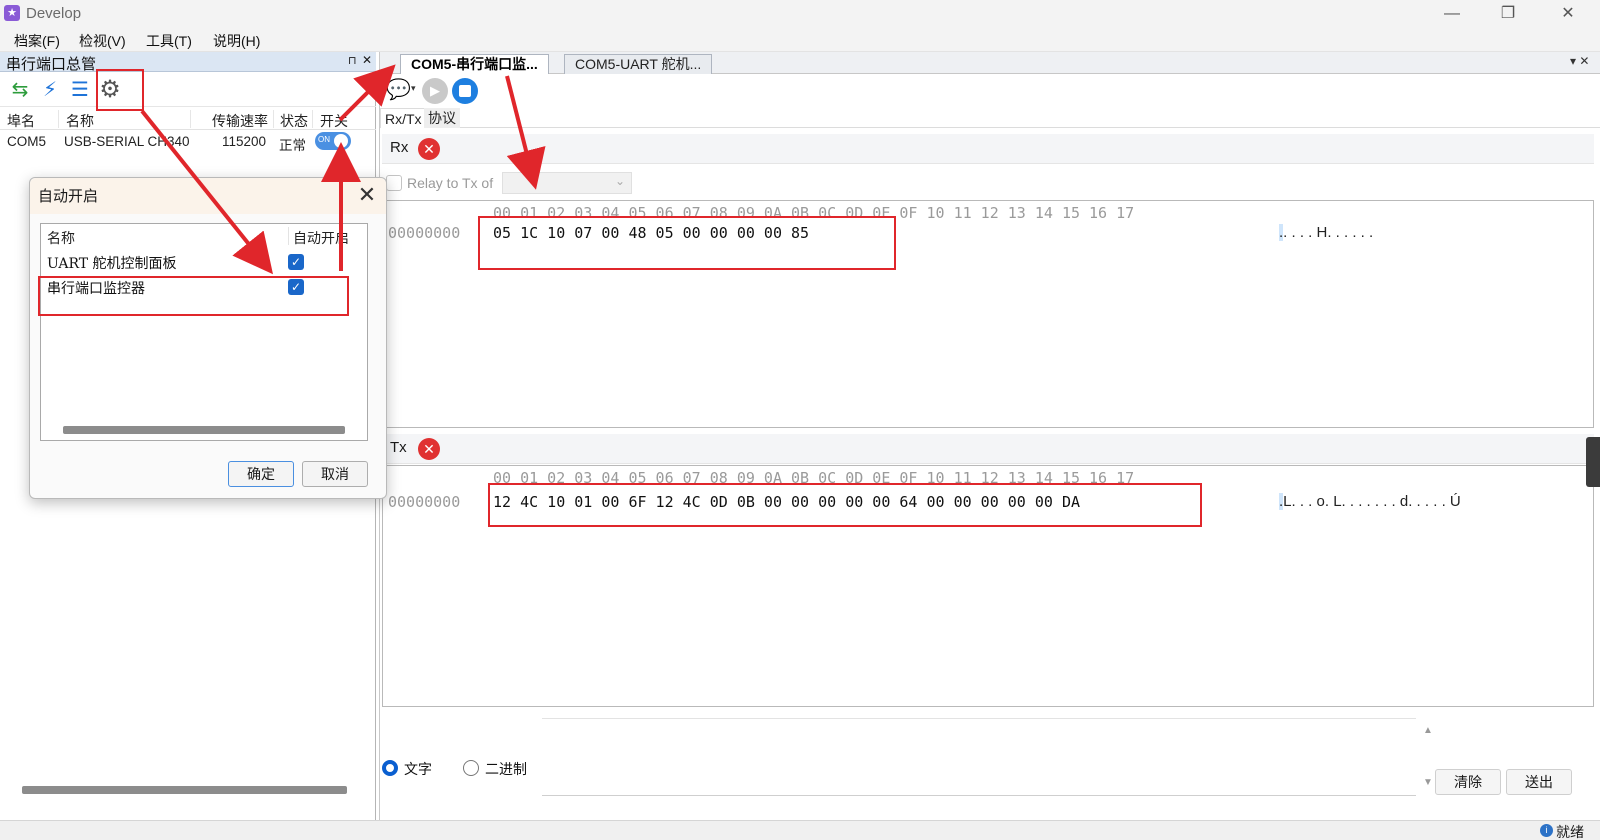  What do you see at coordinates (800, 830) in the screenshot?
I see `status-bar: i 就绪` at bounding box center [800, 830].